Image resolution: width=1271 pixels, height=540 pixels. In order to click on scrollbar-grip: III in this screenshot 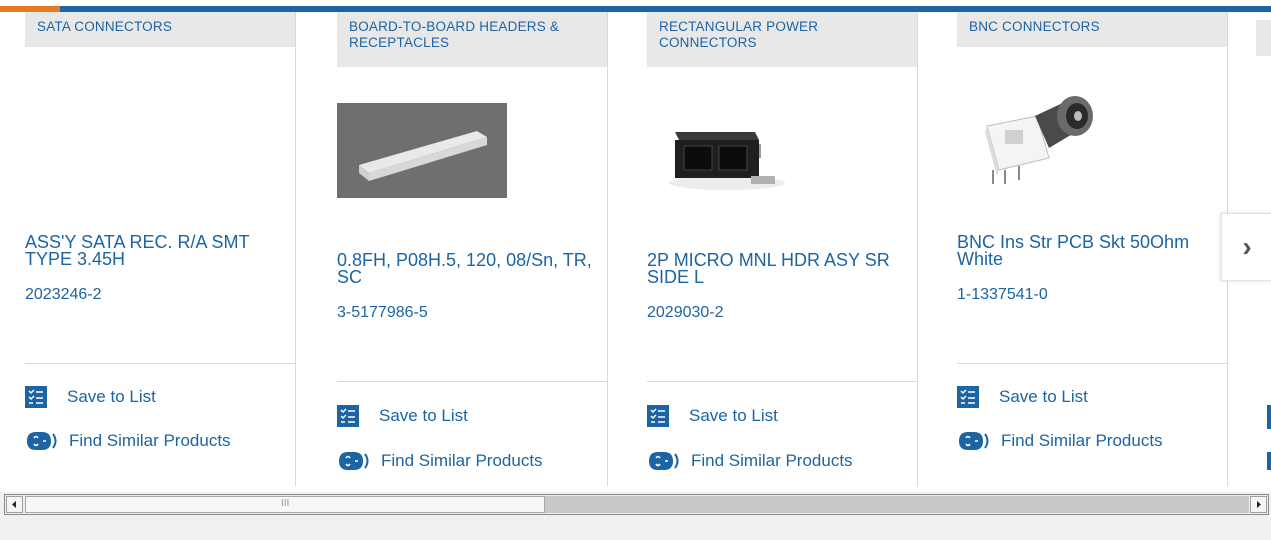, I will do `click(285, 503)`.